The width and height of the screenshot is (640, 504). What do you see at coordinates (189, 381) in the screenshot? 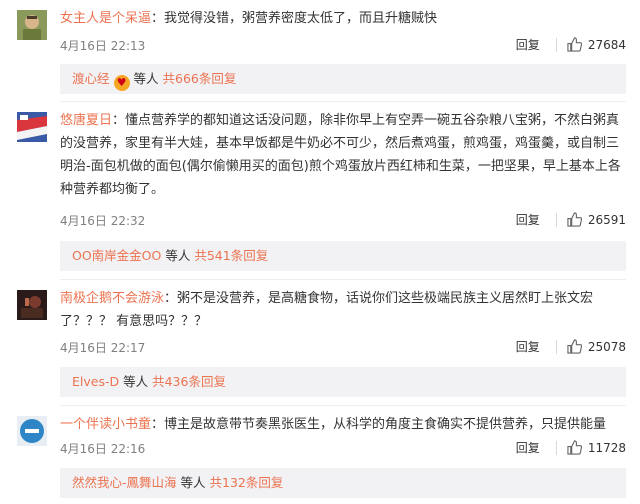
I see `sub-reply-count: 共436条回复` at bounding box center [189, 381].